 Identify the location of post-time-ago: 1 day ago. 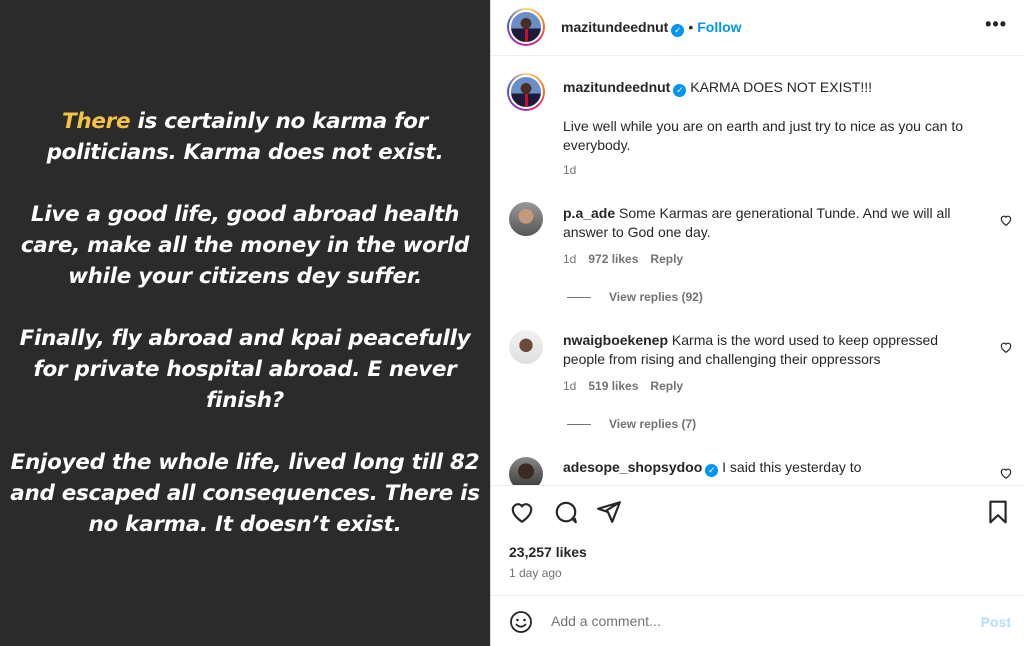
(535, 573).